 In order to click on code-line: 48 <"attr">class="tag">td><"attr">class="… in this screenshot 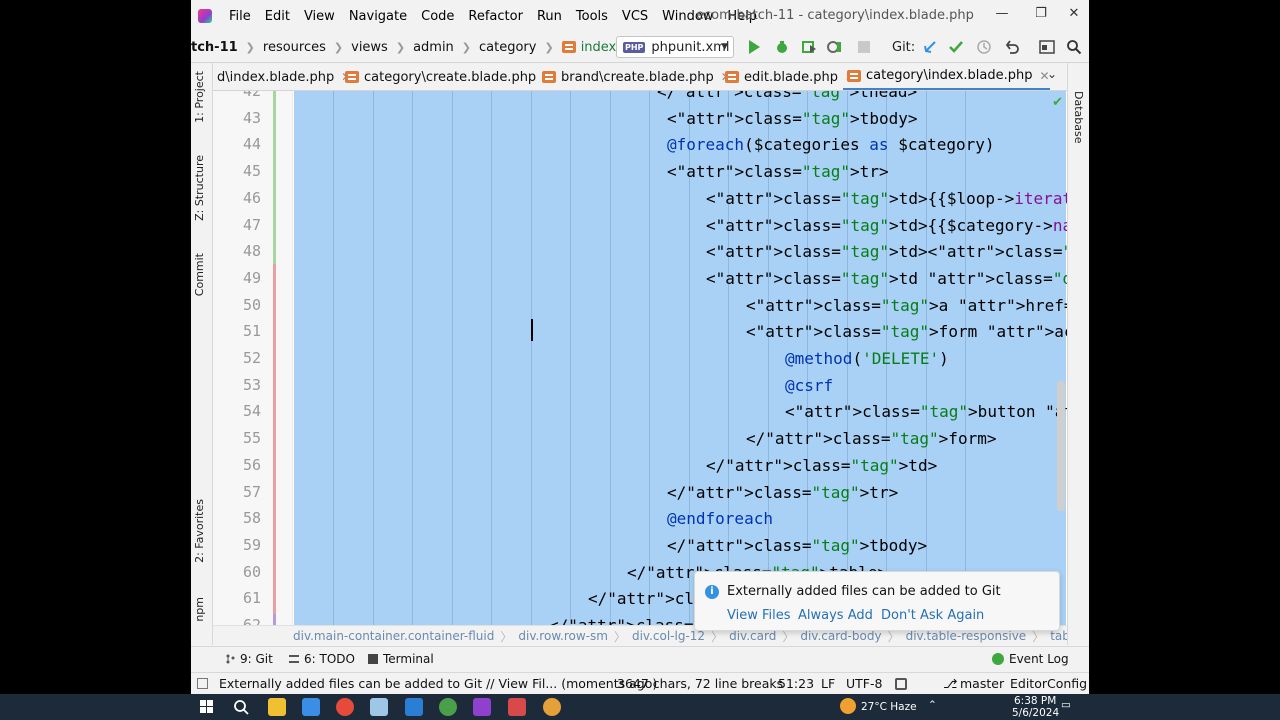, I will do `click(640, 251)`.